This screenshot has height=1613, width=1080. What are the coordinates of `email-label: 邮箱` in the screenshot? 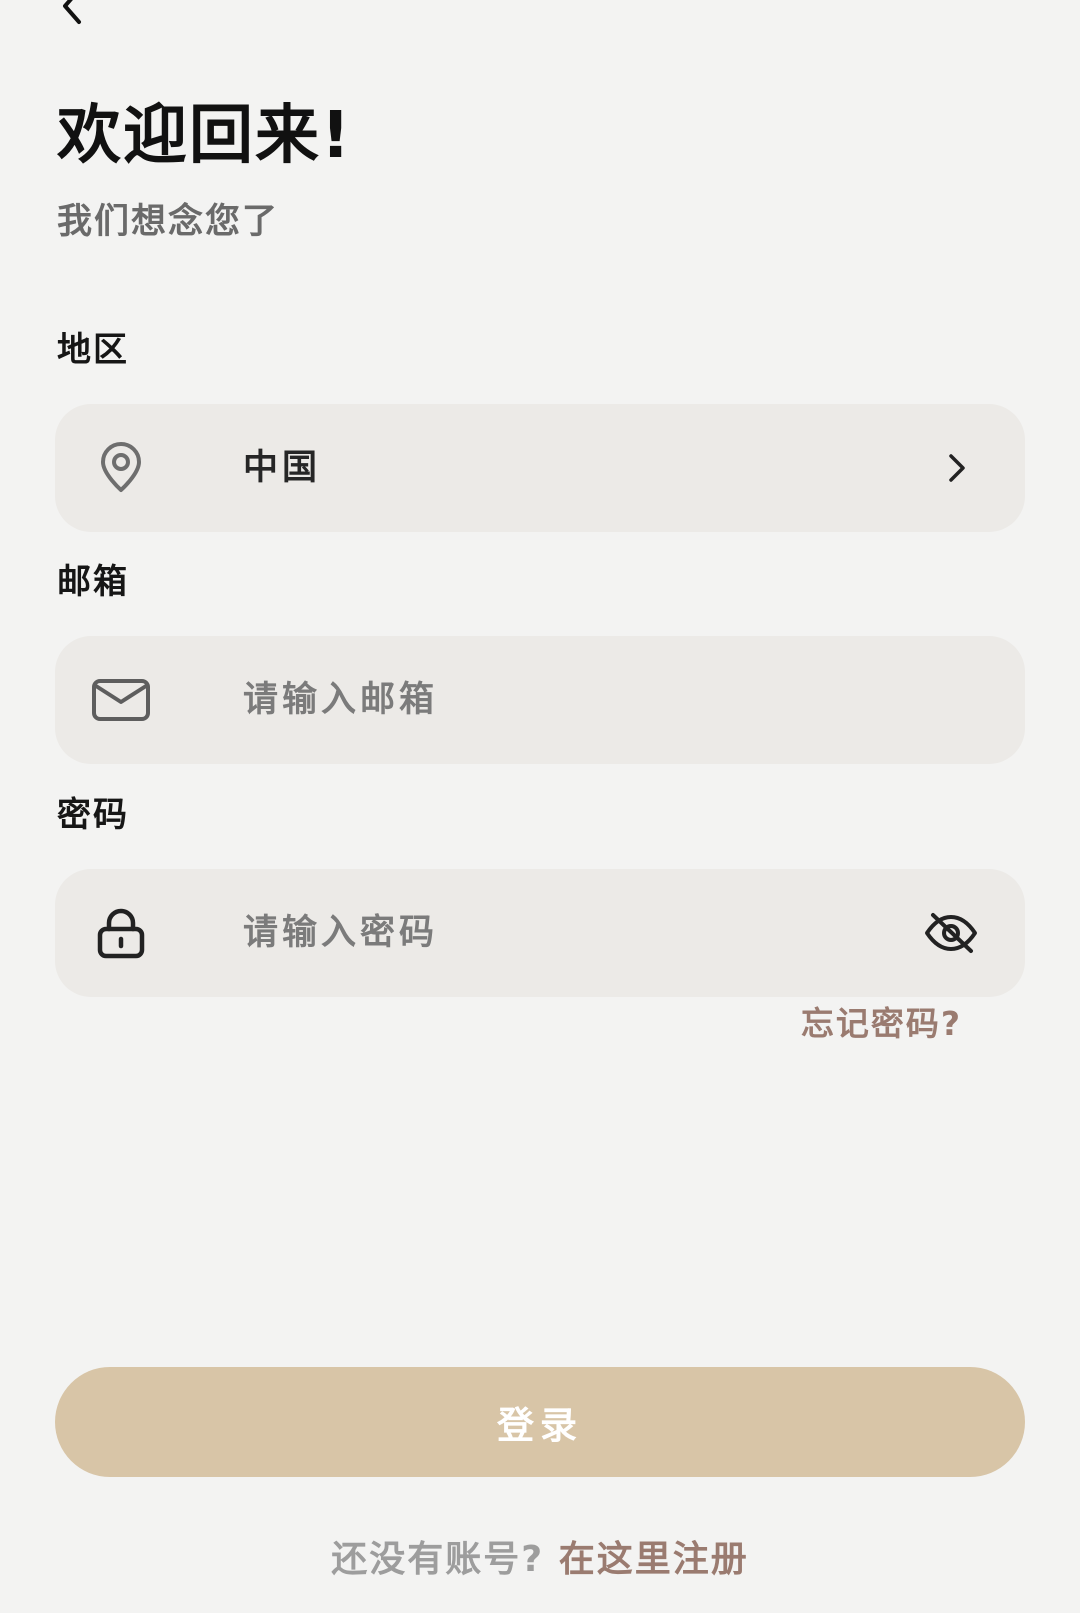 It's located at (93, 582).